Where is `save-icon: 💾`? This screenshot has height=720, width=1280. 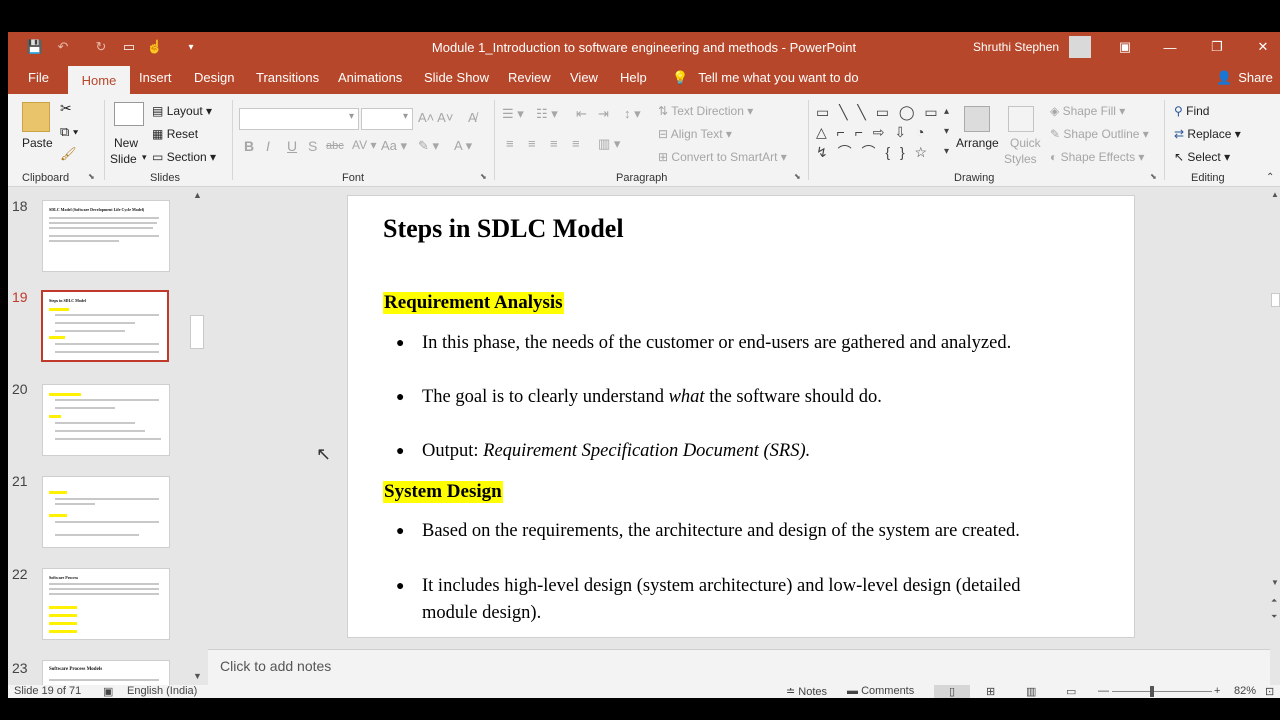 save-icon: 💾 is located at coordinates (35, 47).